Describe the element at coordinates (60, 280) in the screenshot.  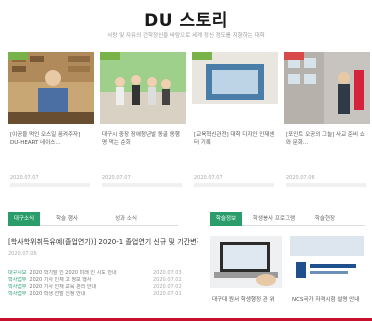
I see `news-text: 2020 기사 인재 고 정보 행사` at that location.